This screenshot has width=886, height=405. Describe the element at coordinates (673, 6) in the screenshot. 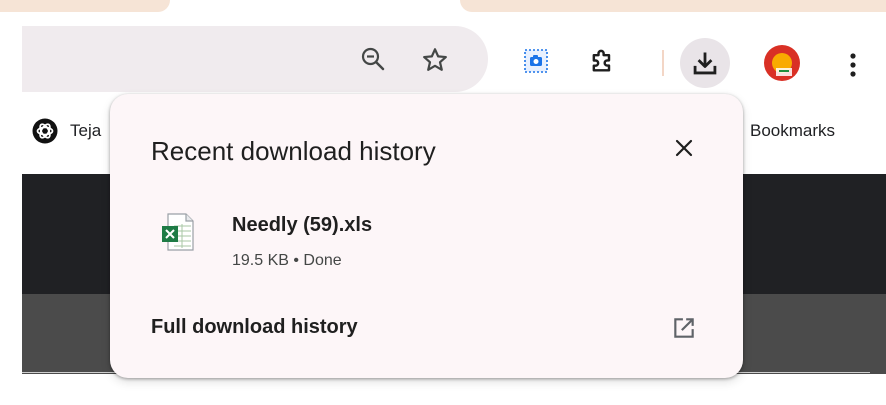

I see `inactive-tab-edge` at that location.